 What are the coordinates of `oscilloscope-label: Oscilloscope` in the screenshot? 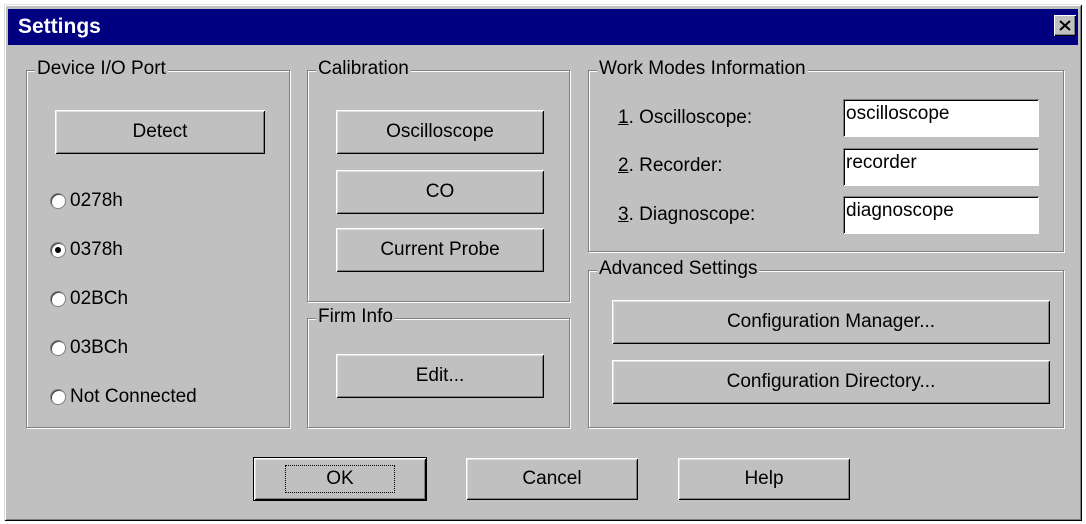 It's located at (440, 131).